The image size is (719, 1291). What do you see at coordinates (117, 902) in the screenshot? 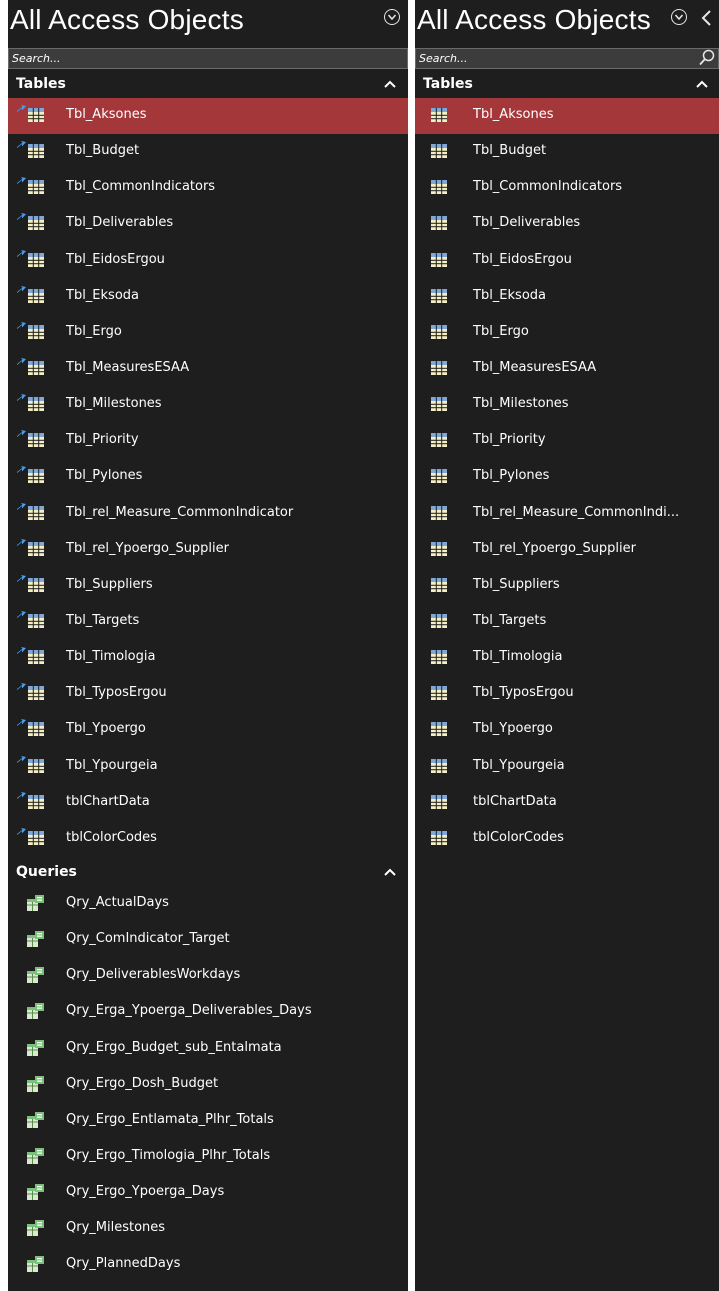
I see `item-label: Qry_ActualDays` at bounding box center [117, 902].